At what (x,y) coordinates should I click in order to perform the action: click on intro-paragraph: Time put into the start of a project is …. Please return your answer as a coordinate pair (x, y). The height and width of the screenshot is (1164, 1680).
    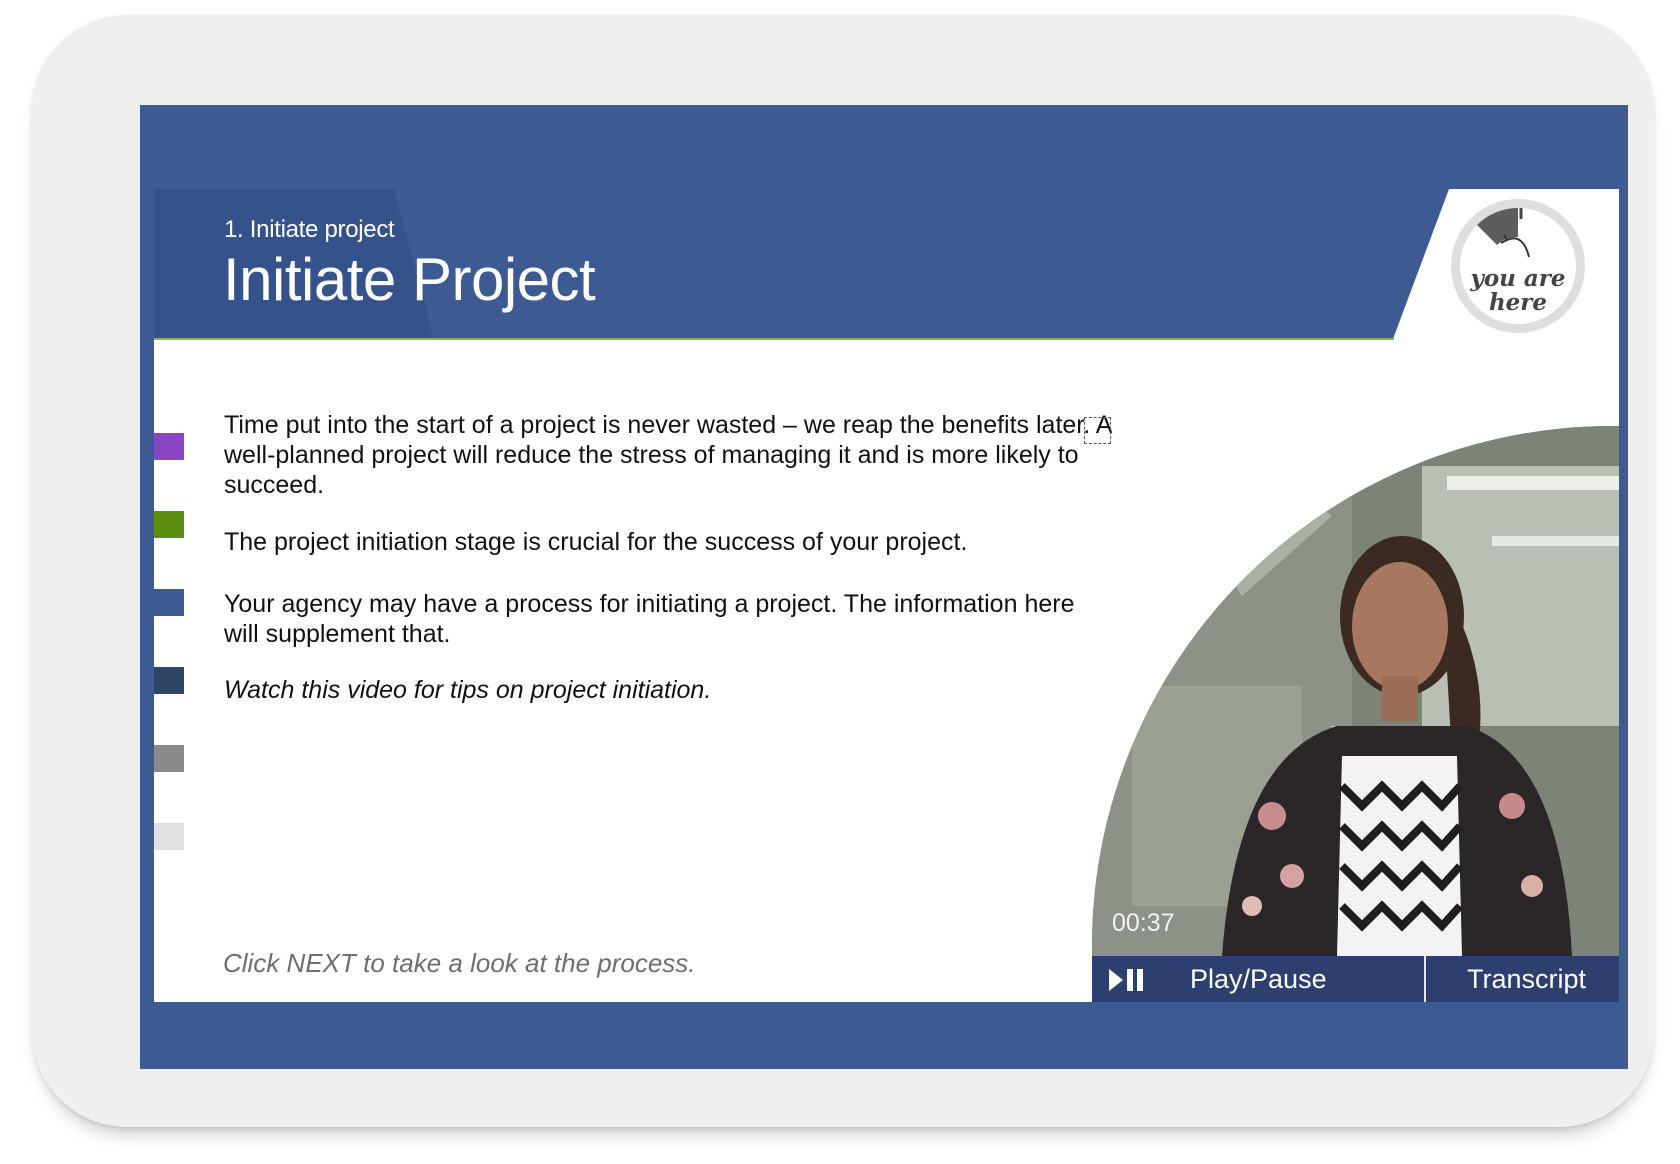
    Looking at the image, I should click on (668, 455).